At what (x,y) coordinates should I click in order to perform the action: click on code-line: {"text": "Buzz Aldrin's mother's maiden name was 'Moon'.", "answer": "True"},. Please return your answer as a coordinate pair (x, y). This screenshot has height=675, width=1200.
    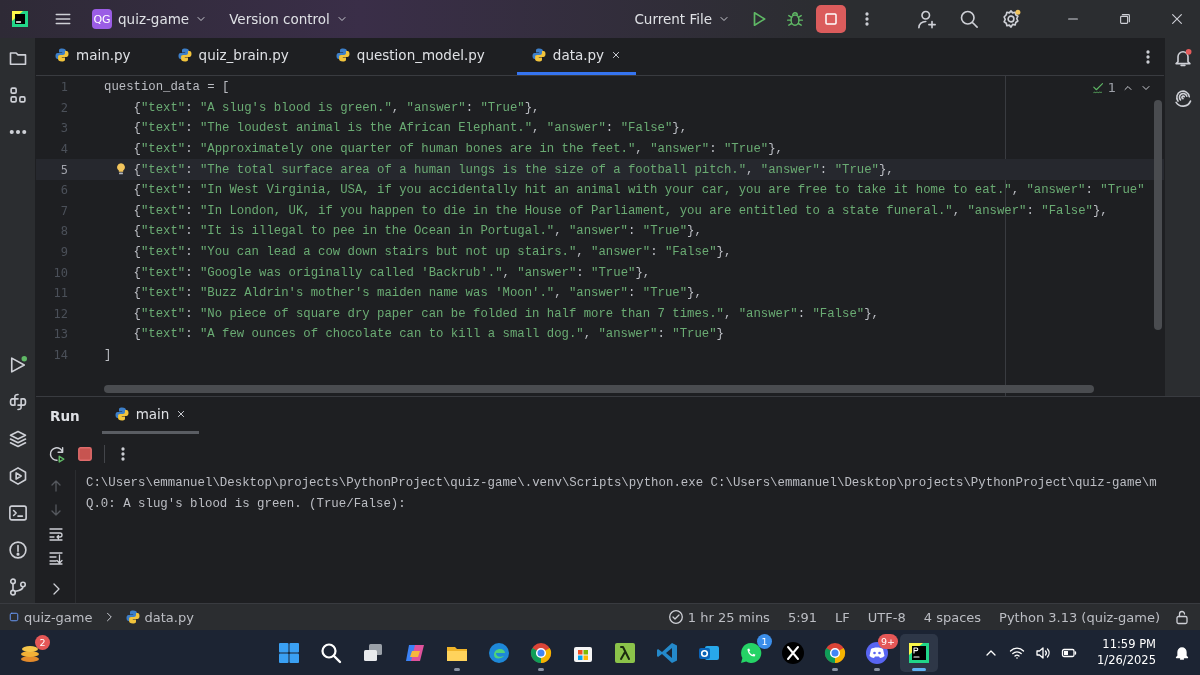
    Looking at the image, I should click on (417, 293).